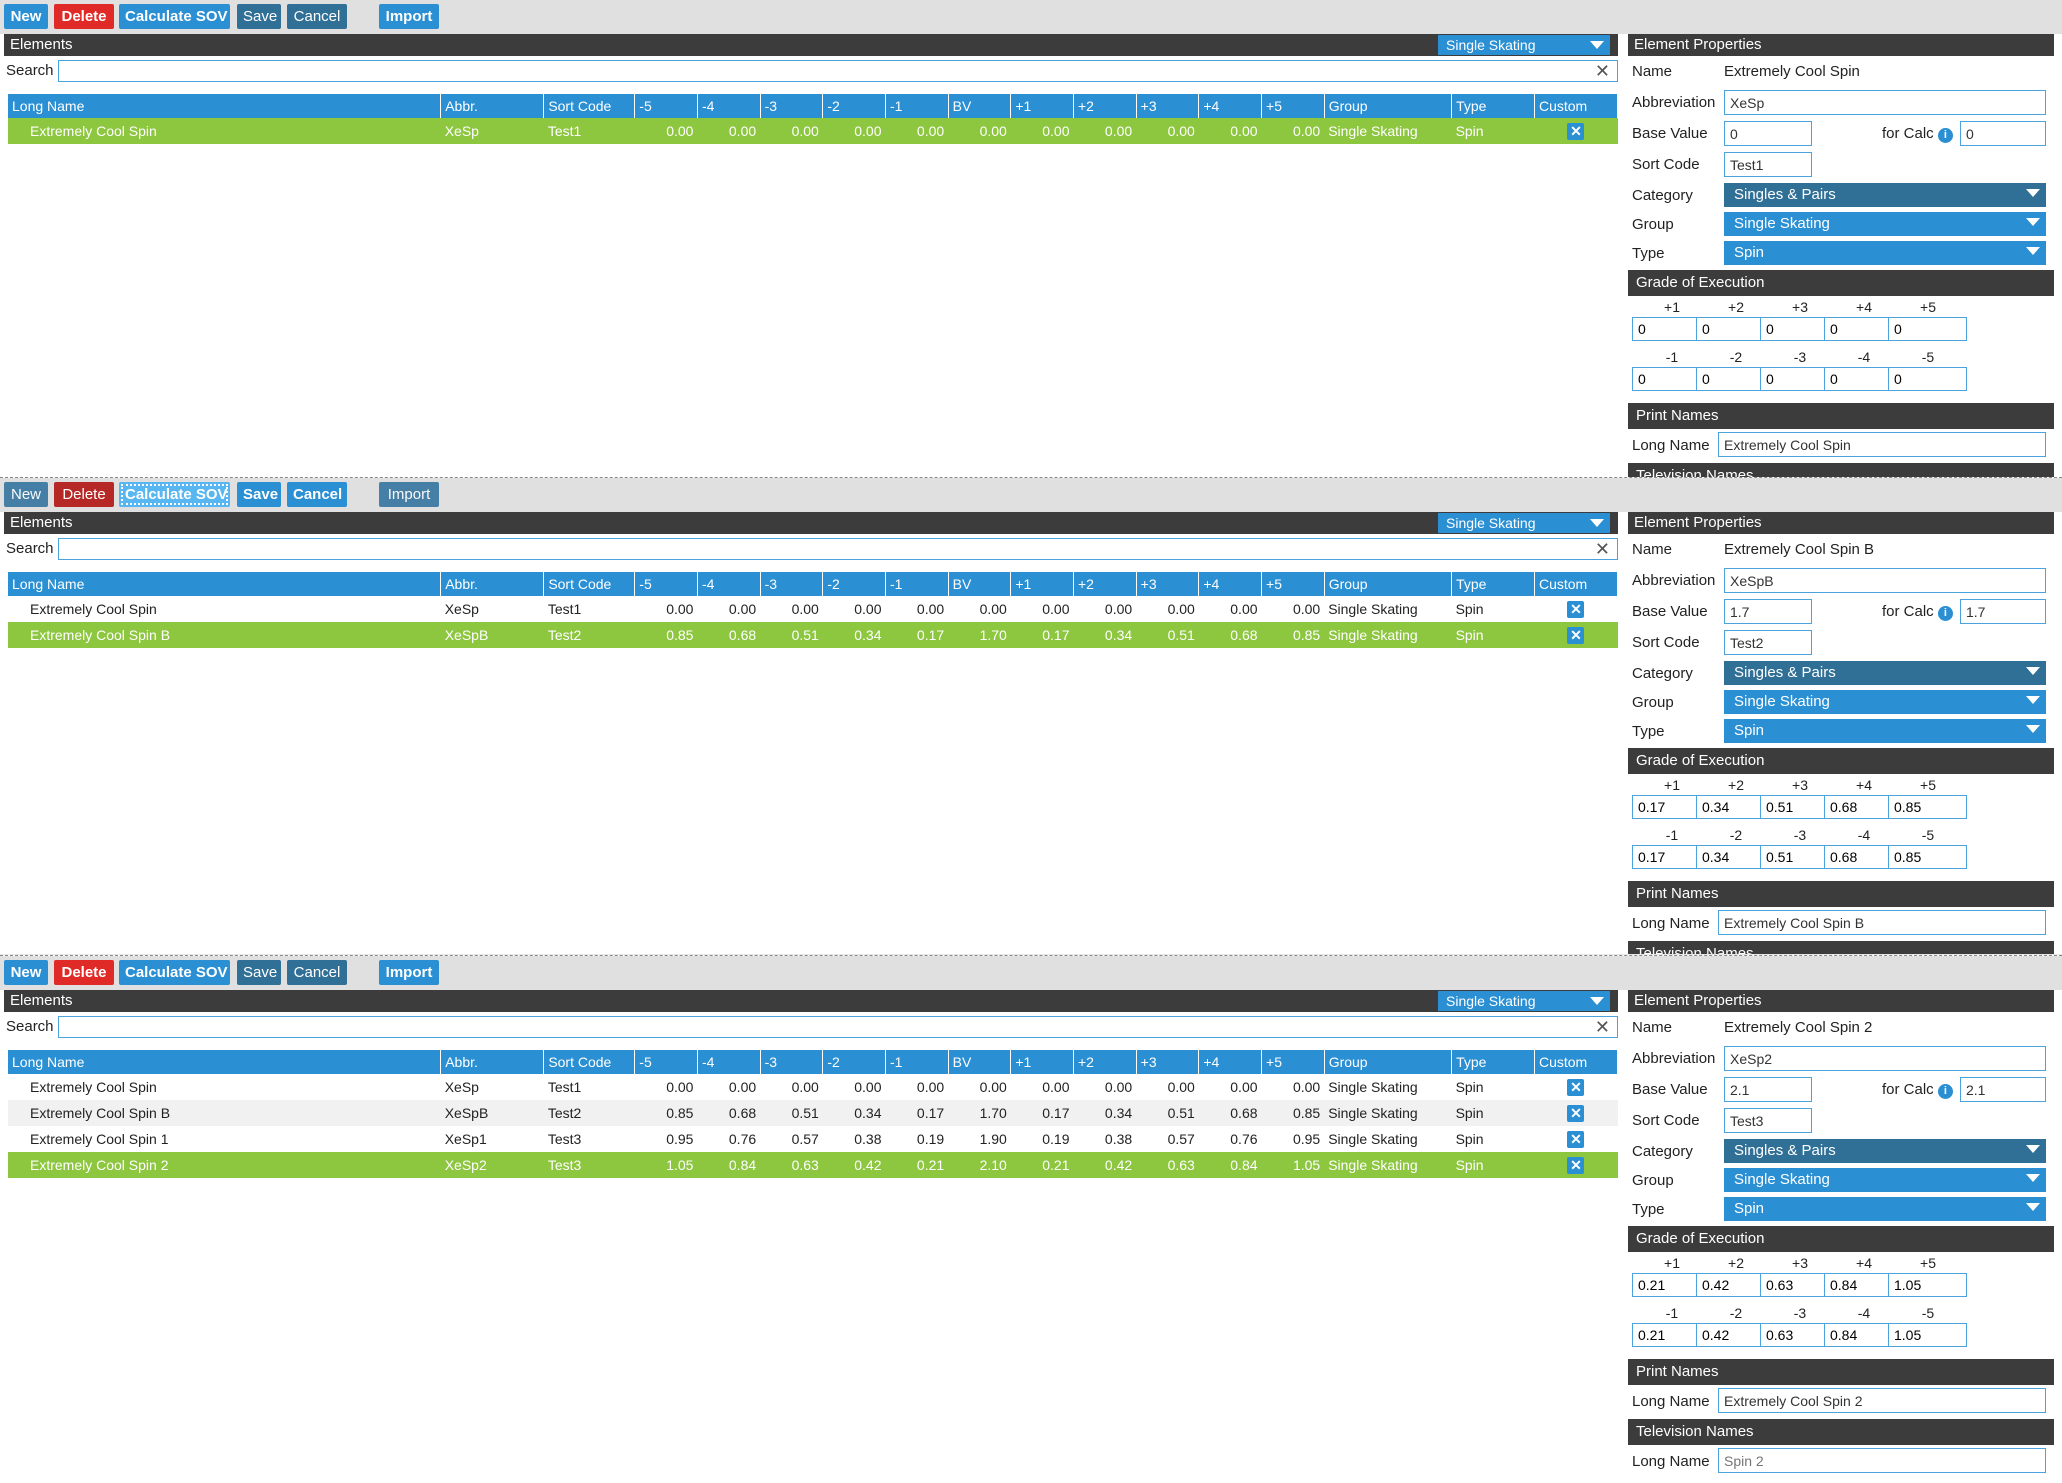 The image size is (2062, 1483). I want to click on group-select: Single Skating, so click(1885, 1180).